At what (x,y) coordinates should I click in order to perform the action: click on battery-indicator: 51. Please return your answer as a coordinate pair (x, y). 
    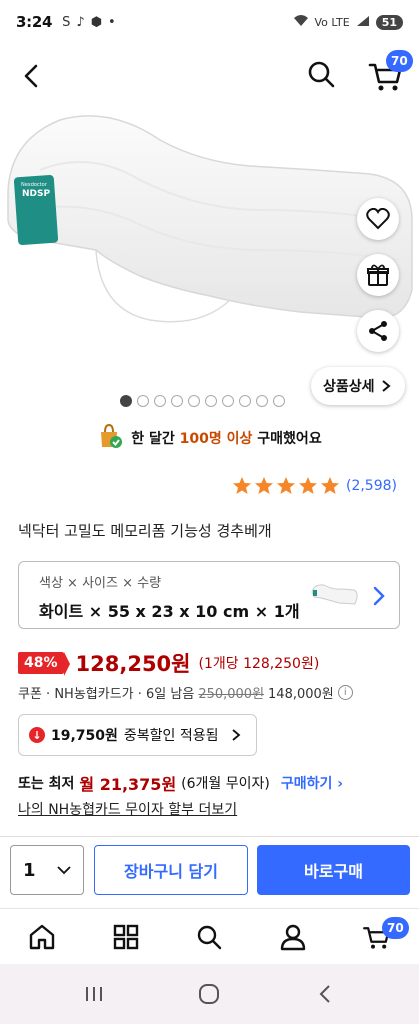
    Looking at the image, I should click on (389, 22).